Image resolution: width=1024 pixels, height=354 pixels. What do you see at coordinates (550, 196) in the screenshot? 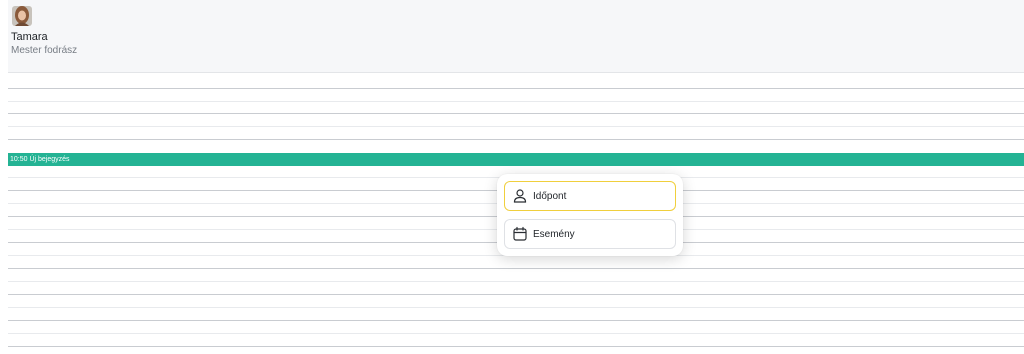
I see `appointment-option-label: Időpont` at bounding box center [550, 196].